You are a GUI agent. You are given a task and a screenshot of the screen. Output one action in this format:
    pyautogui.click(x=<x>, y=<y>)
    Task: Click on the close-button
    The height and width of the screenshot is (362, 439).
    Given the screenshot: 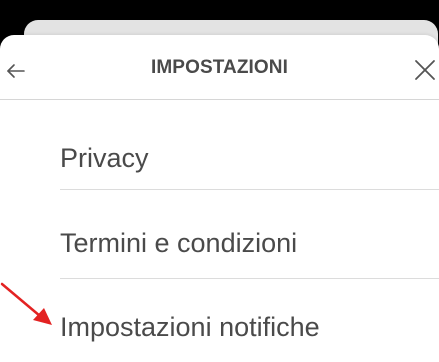 What is the action you would take?
    pyautogui.click(x=425, y=69)
    